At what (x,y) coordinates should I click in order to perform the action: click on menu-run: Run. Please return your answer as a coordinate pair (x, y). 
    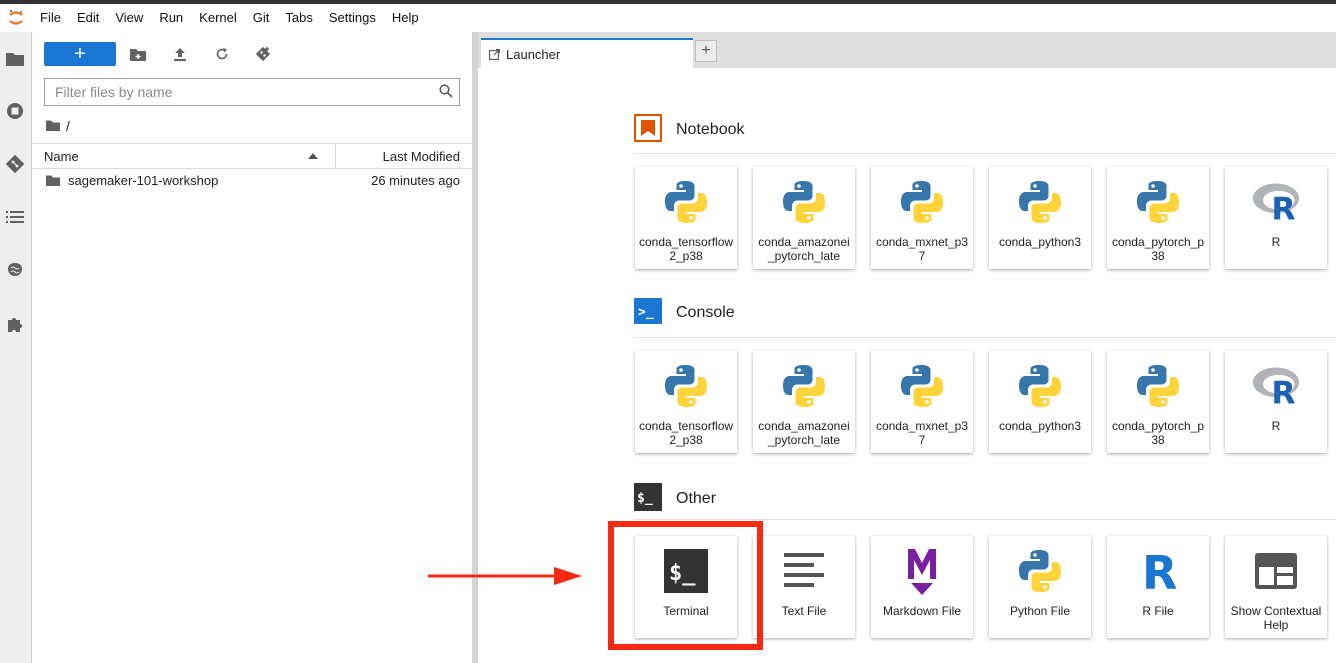
    Looking at the image, I should click on (171, 18).